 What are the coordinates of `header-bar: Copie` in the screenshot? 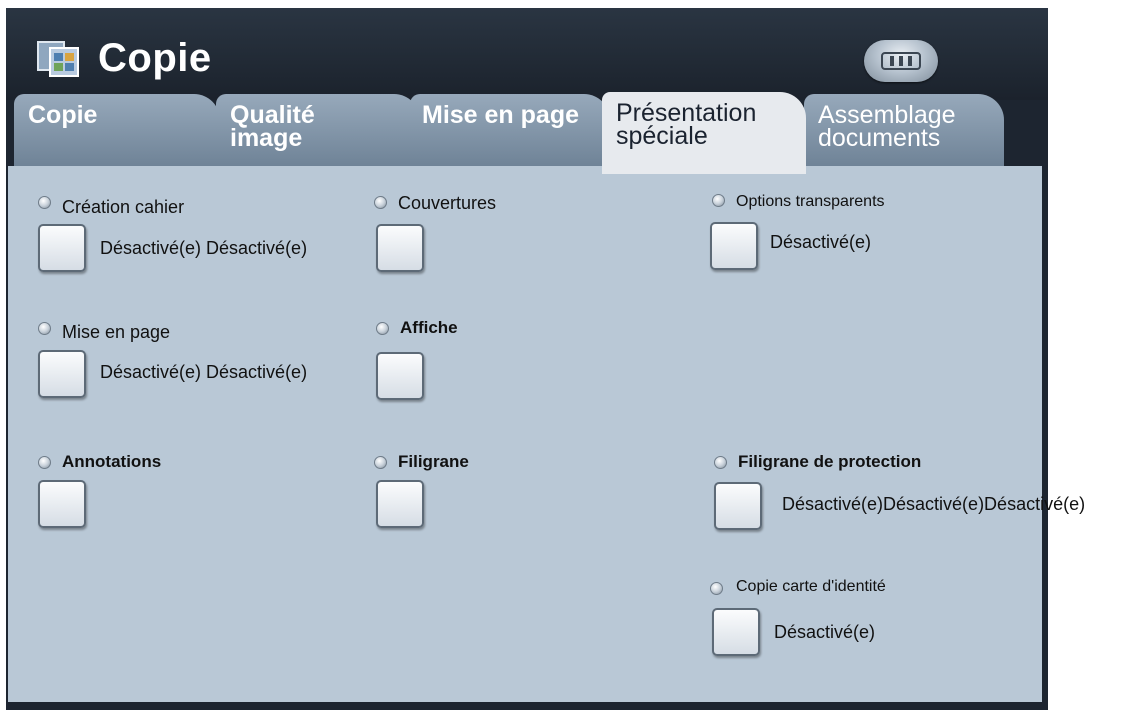 It's located at (527, 54).